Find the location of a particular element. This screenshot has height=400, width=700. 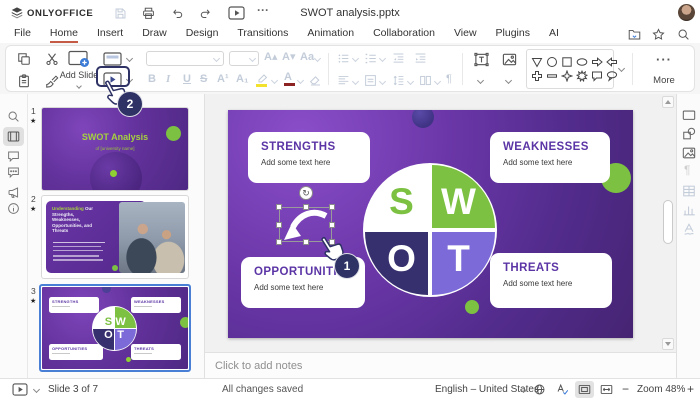

zoom-out-button: − is located at coordinates (625, 389).